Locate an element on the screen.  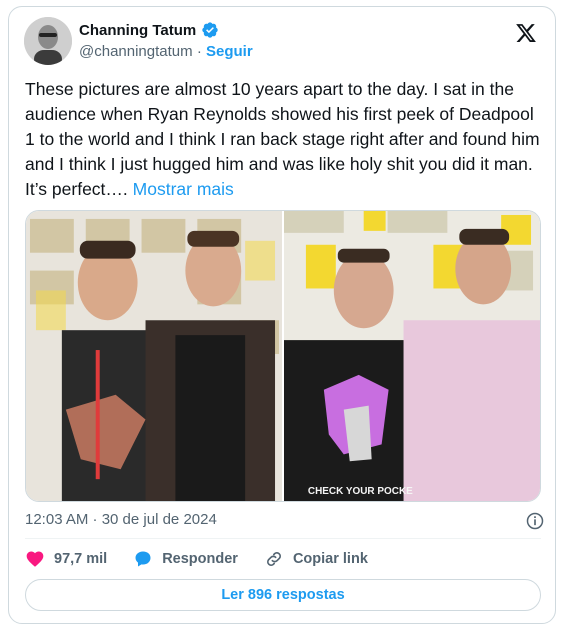
like-button: 97,7 mil is located at coordinates (66, 559).